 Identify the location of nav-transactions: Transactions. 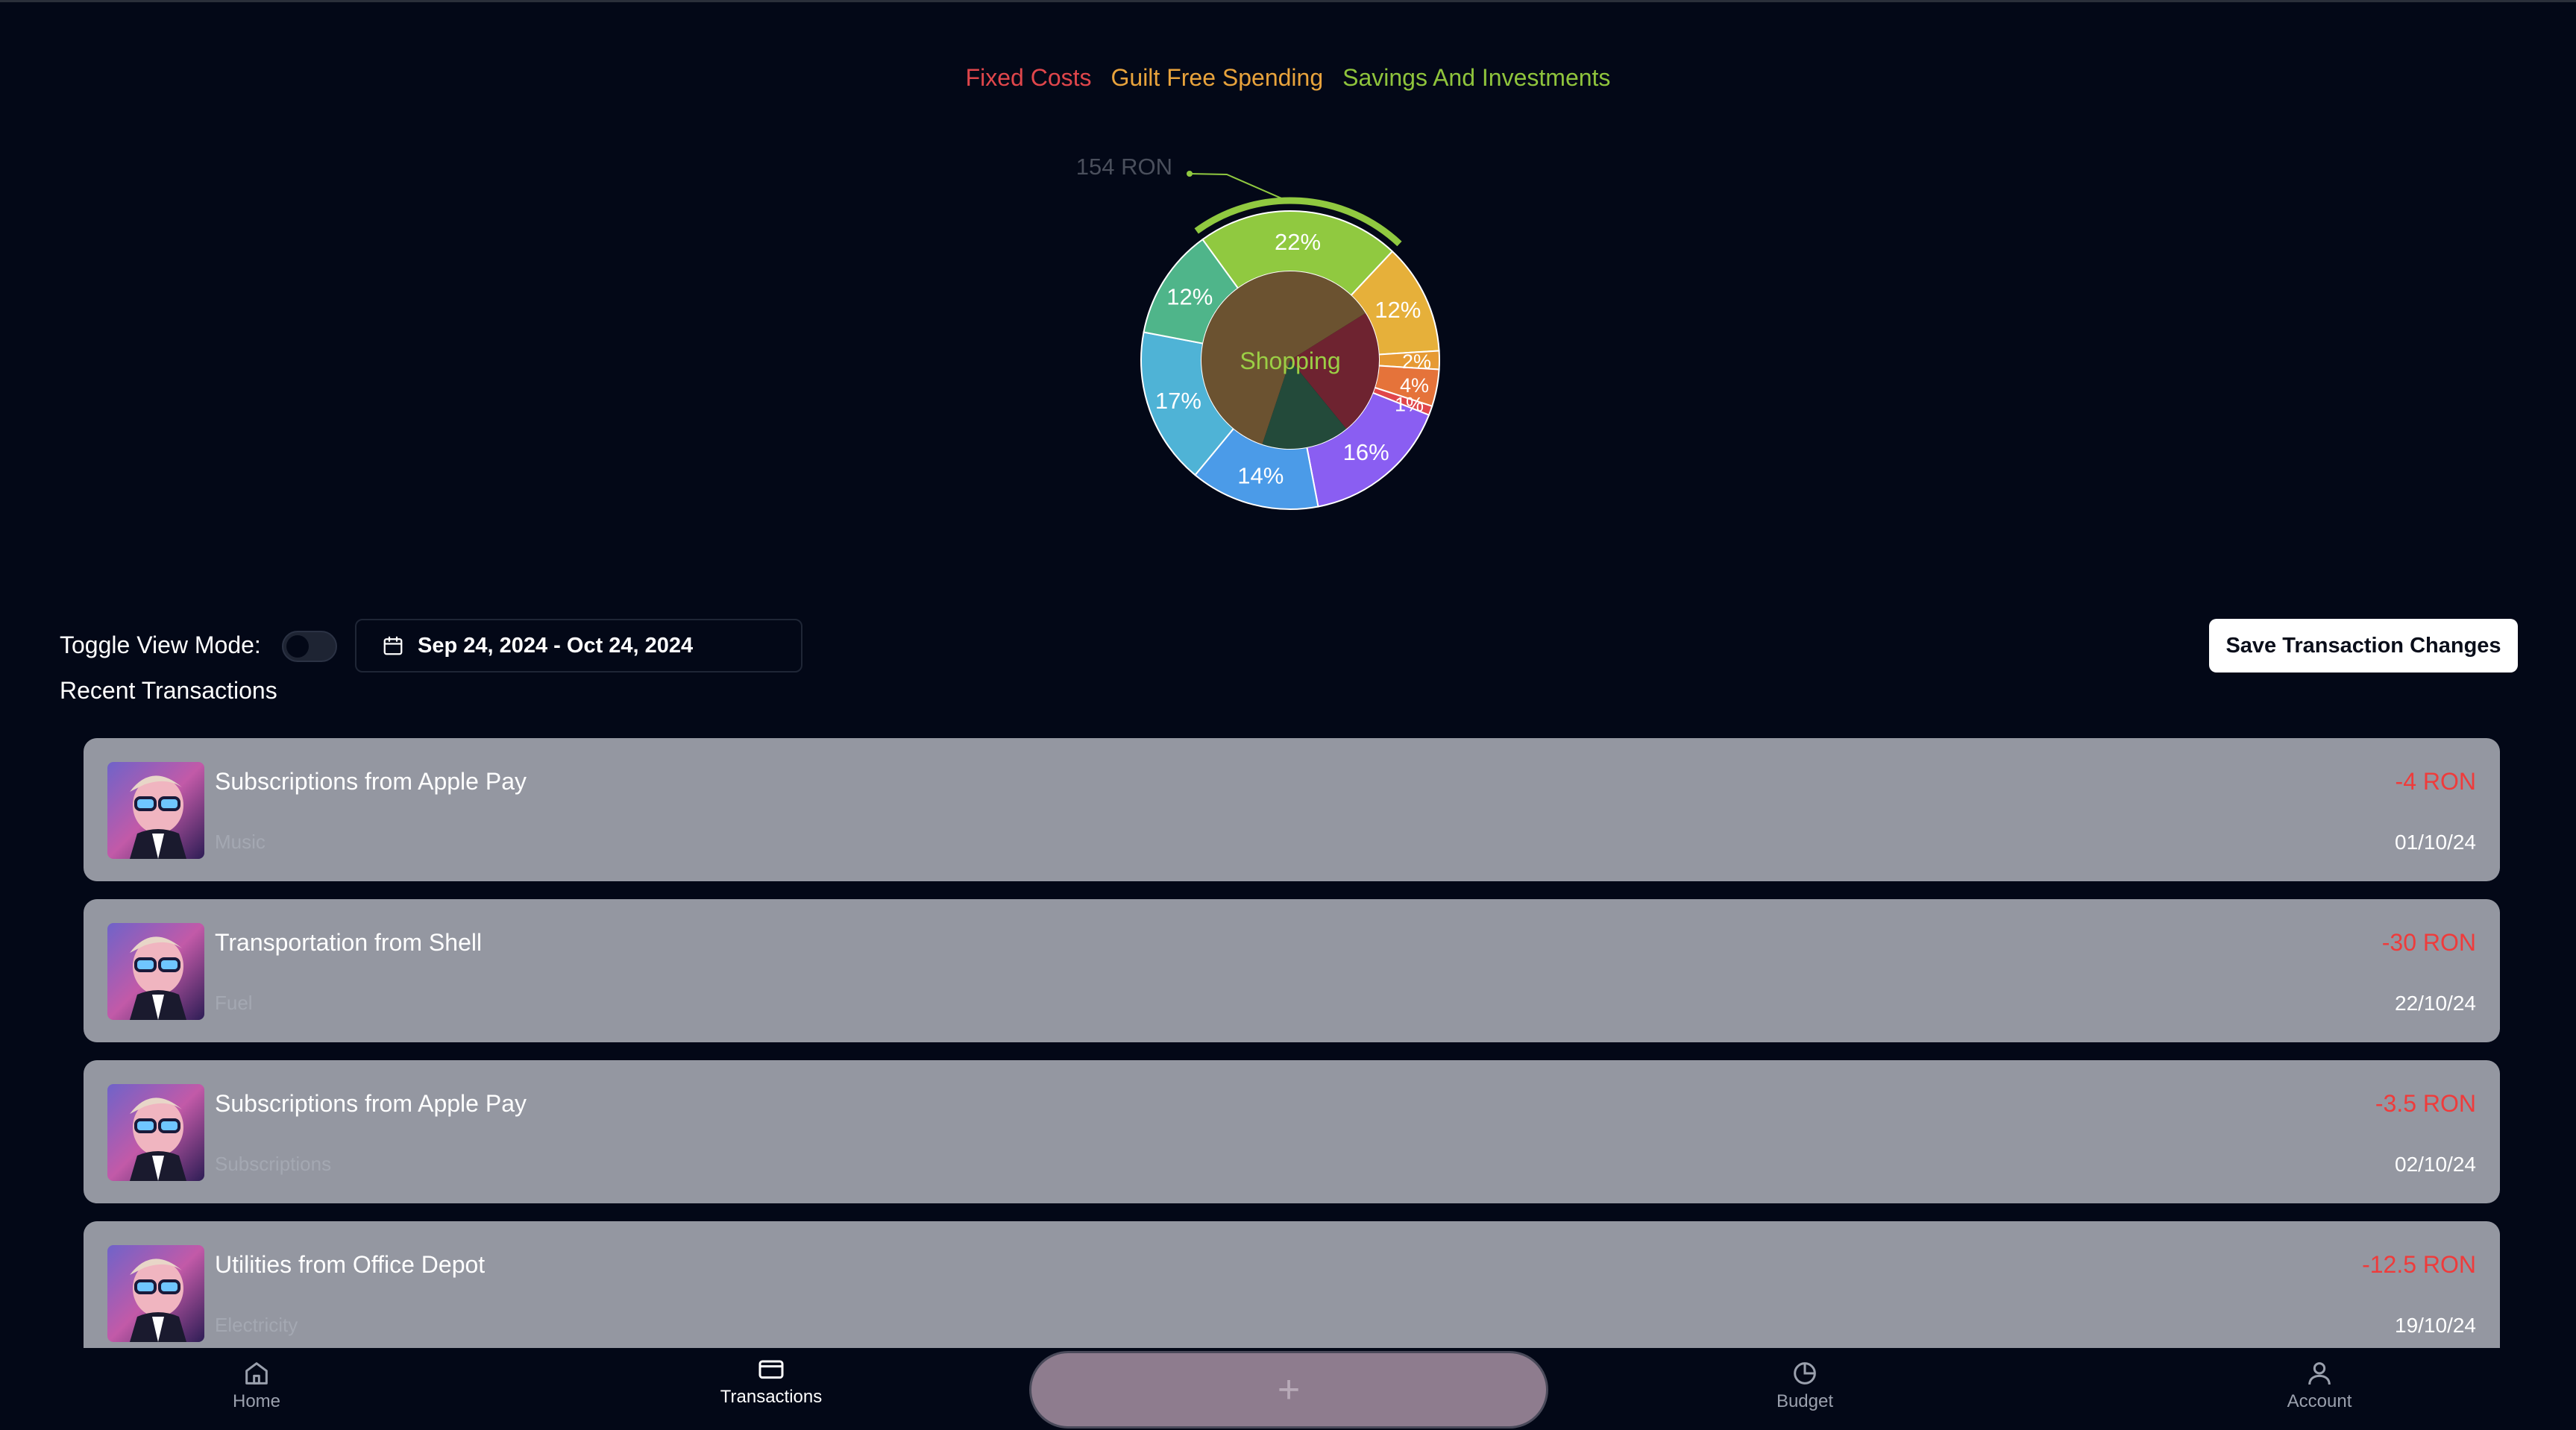
(771, 1381).